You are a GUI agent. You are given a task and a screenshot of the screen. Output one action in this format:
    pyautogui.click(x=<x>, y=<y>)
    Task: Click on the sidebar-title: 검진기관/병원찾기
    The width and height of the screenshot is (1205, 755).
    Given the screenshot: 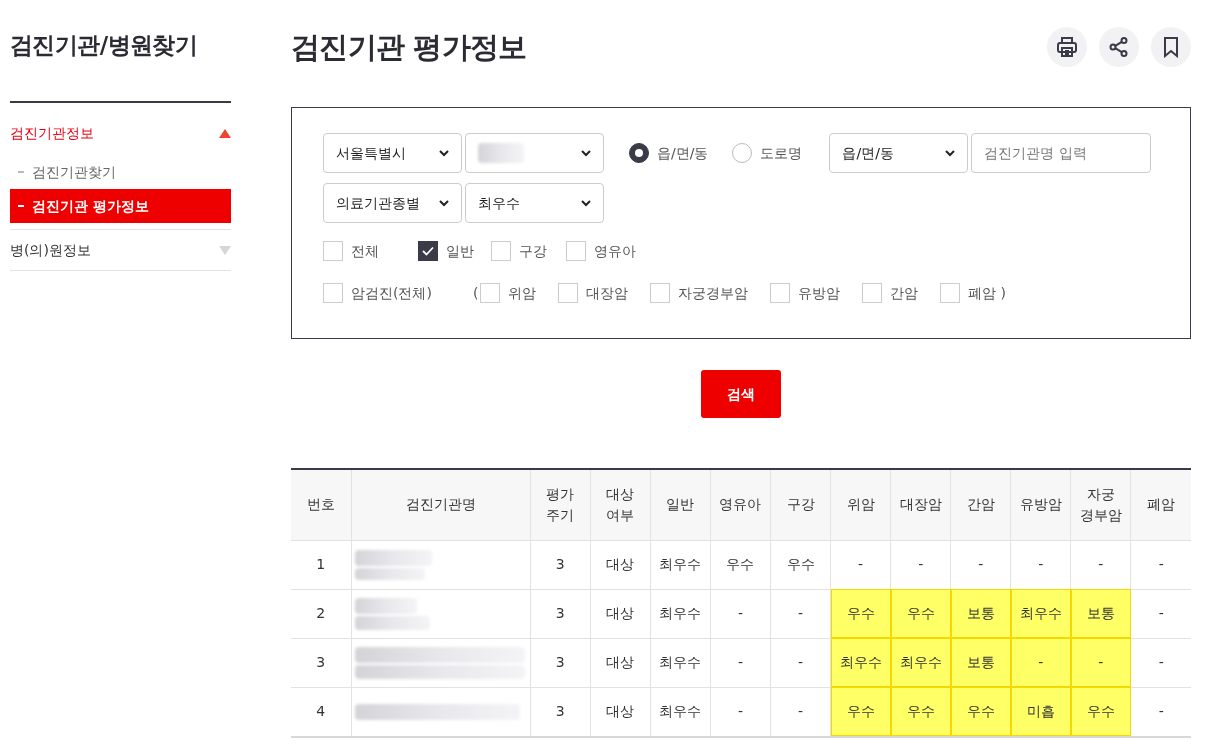 What is the action you would take?
    pyautogui.click(x=104, y=45)
    